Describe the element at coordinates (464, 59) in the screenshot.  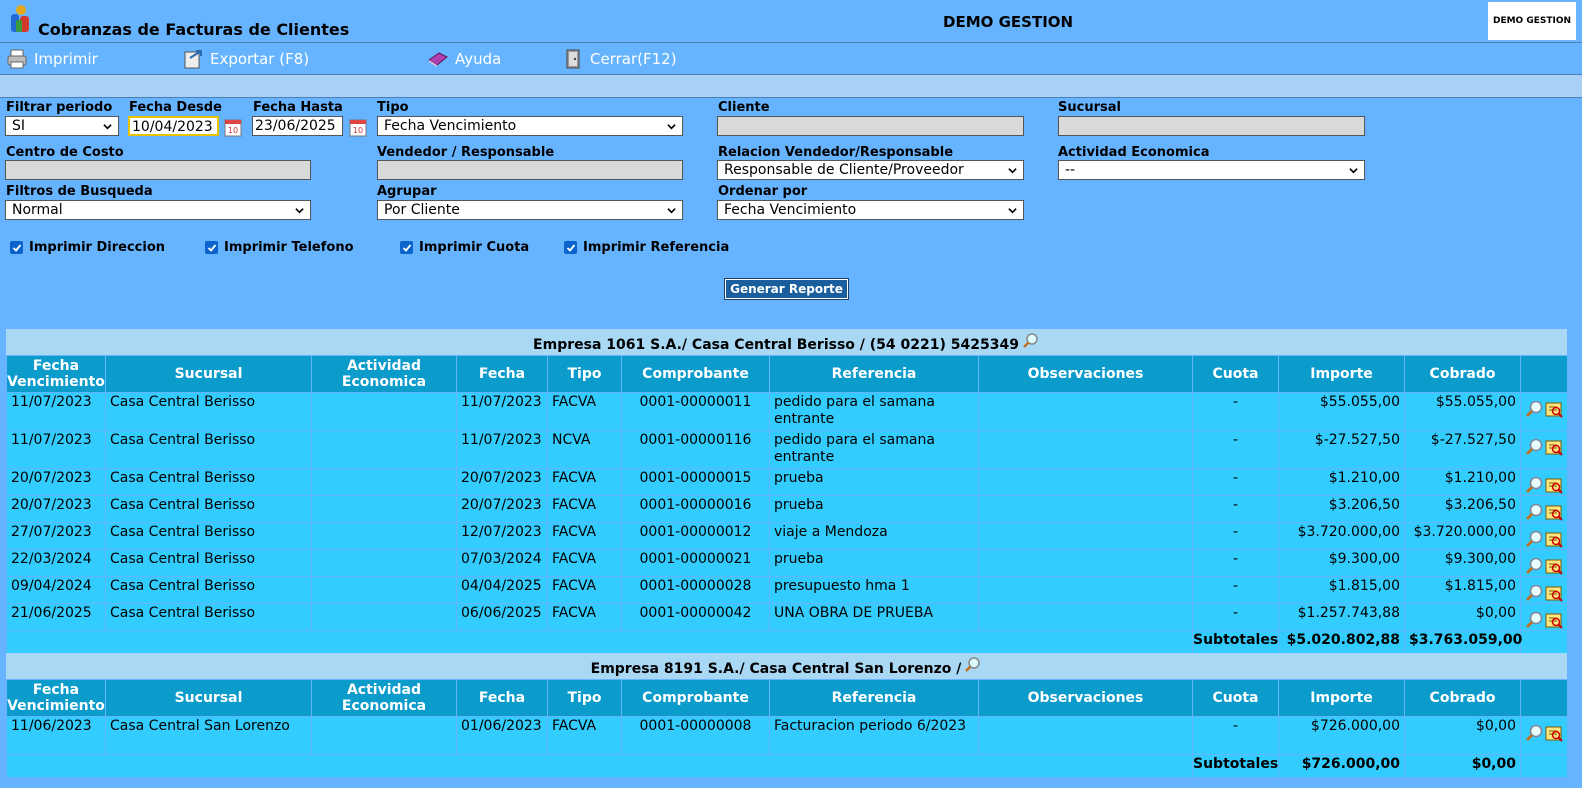
I see `help-button: Ayuda` at that location.